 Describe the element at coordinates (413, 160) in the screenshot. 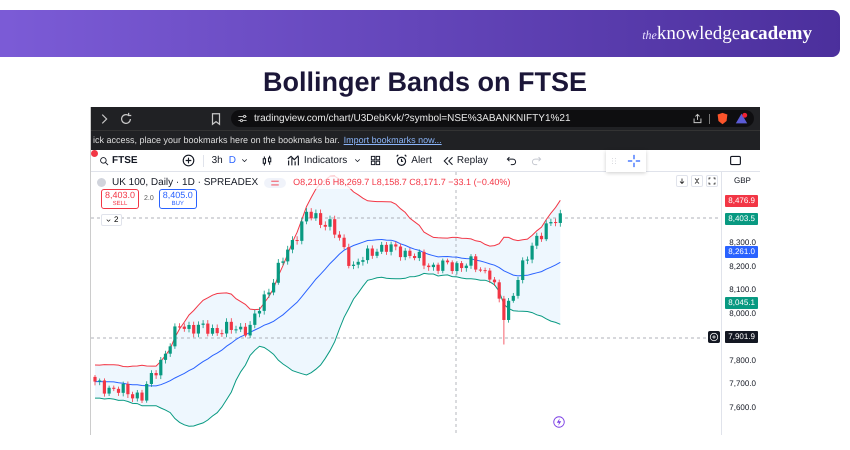

I see `alert-button: Alert` at that location.